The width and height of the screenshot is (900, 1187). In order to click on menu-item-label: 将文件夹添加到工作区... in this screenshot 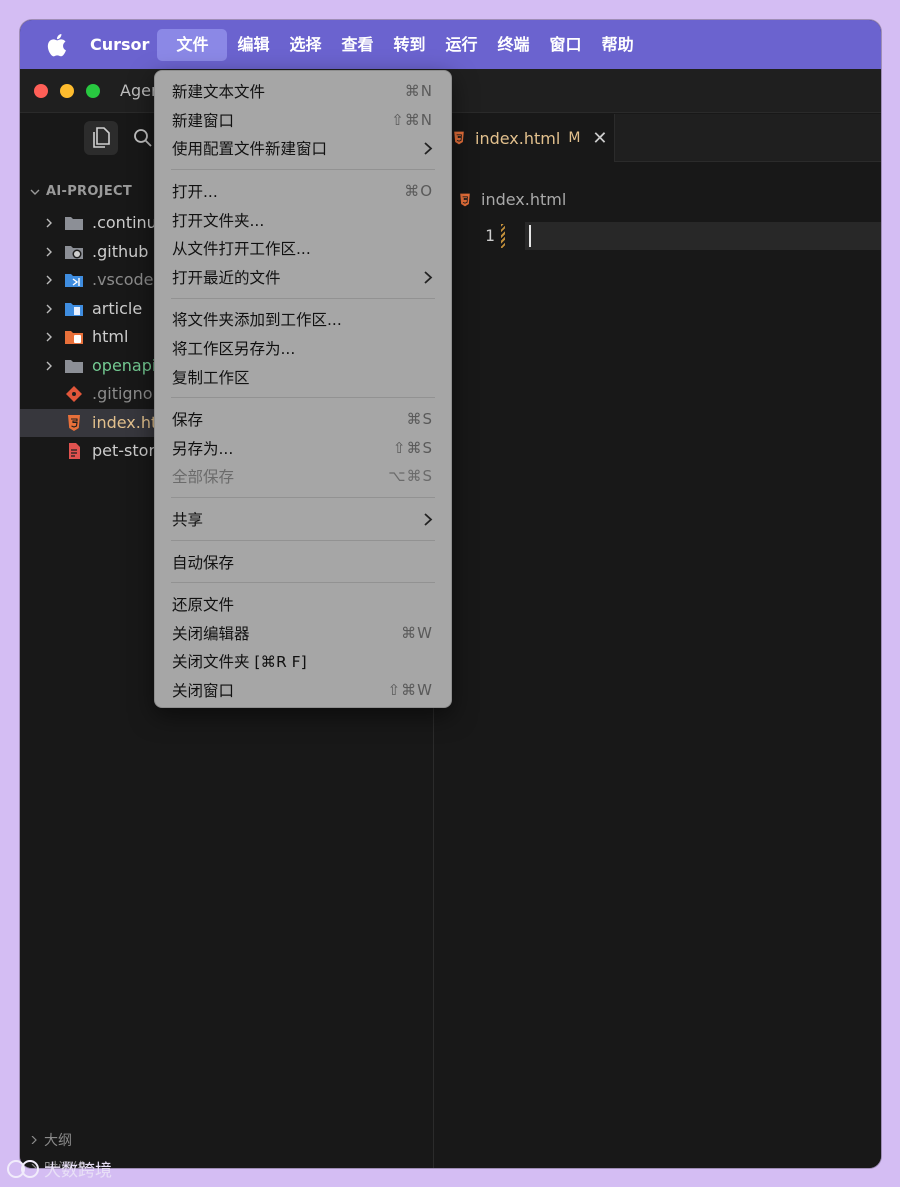, I will do `click(257, 320)`.